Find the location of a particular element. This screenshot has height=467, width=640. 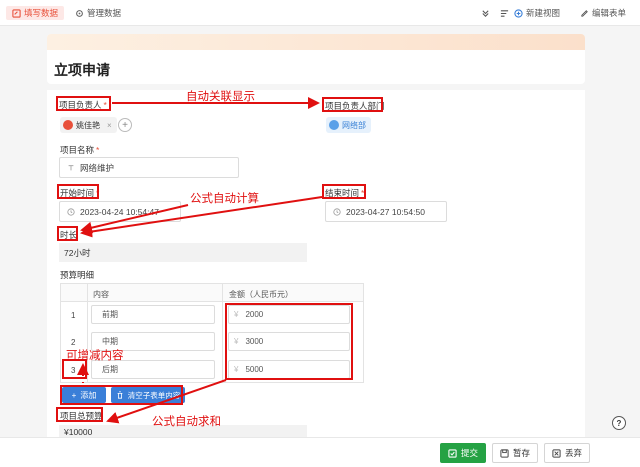

annotation-formula-calc: 公式自动计算 is located at coordinates (224, 199).